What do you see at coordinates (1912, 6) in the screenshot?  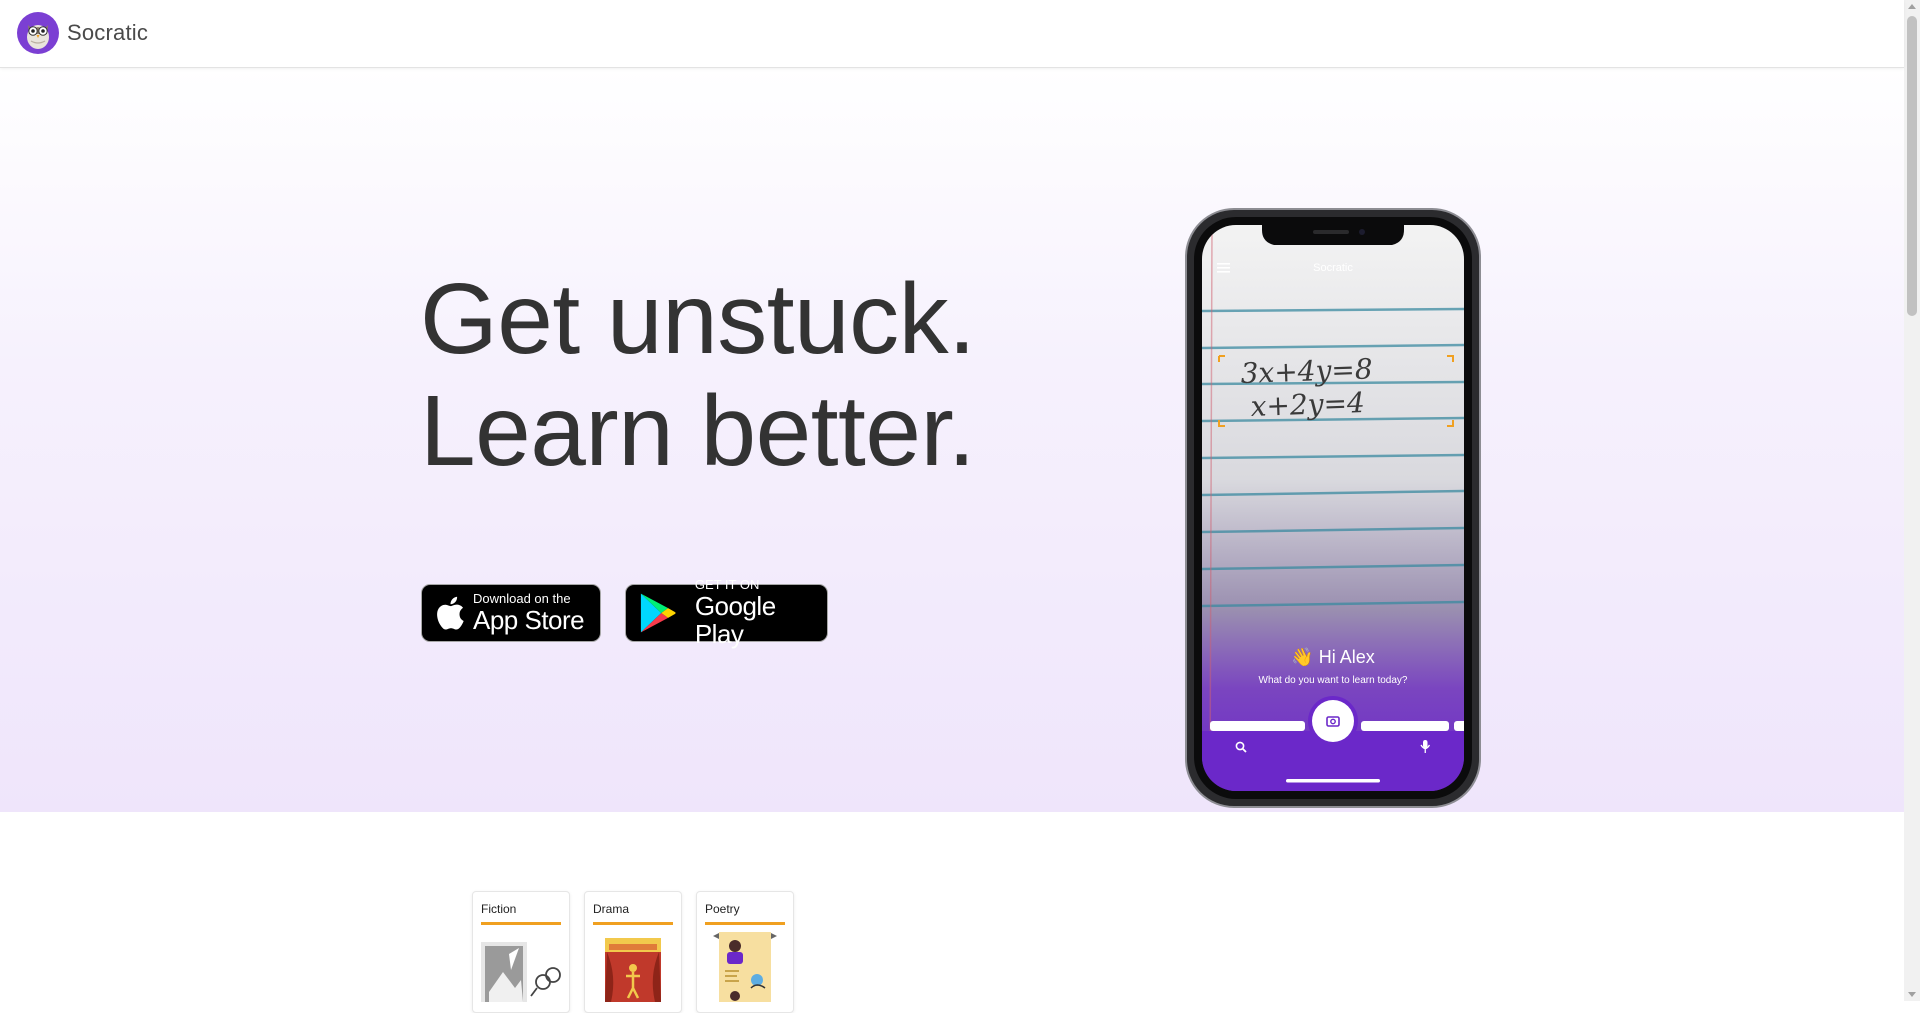 I see `scroll-up-arrow-icon` at bounding box center [1912, 6].